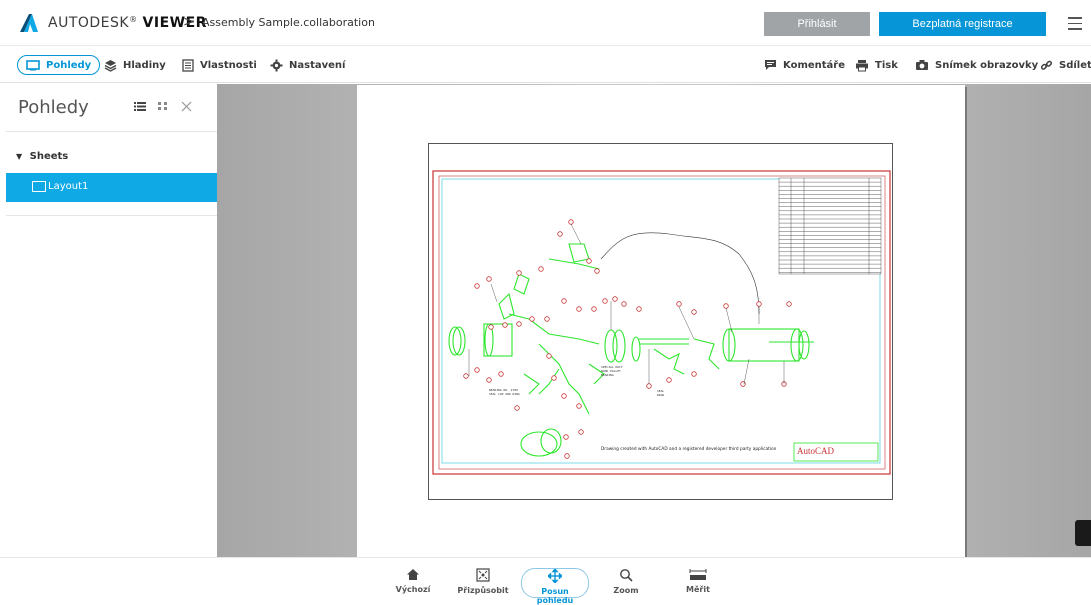 Image resolution: width=1091 pixels, height=605 pixels. Describe the element at coordinates (862, 65) in the screenshot. I see `print-icon` at that location.